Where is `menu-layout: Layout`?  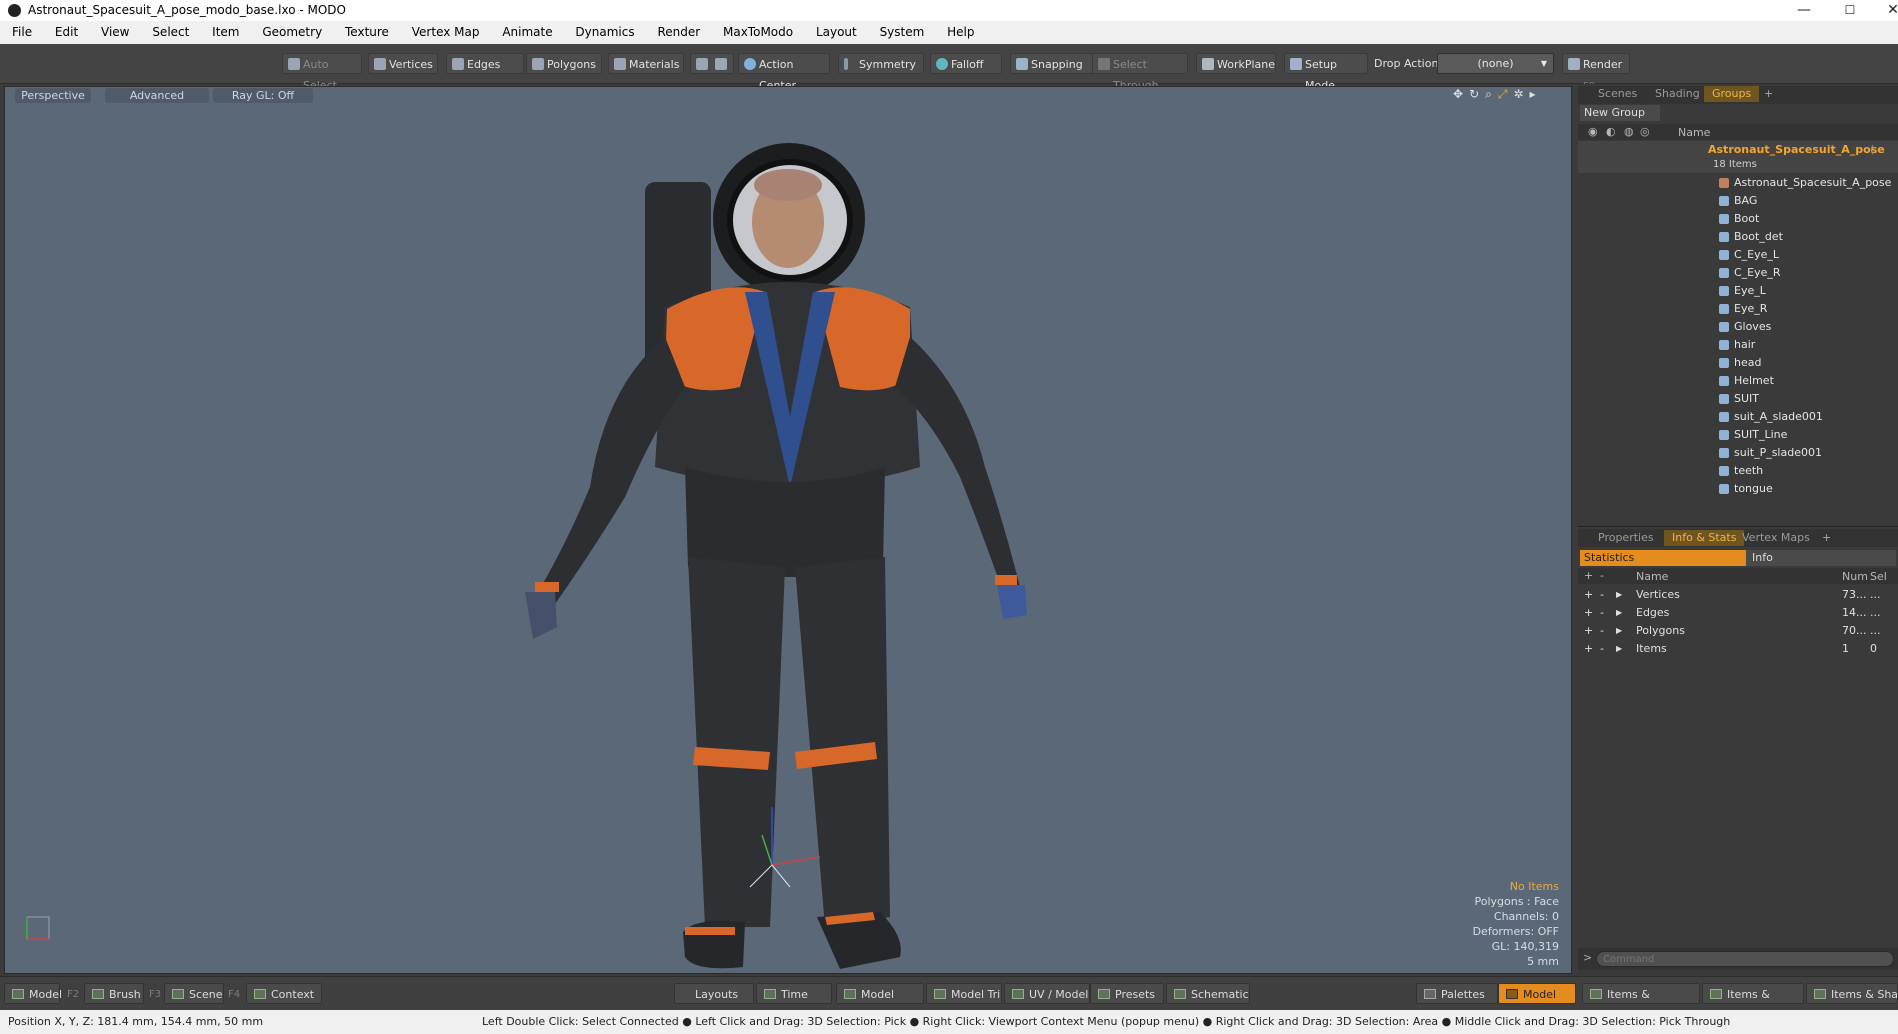 menu-layout: Layout is located at coordinates (836, 32).